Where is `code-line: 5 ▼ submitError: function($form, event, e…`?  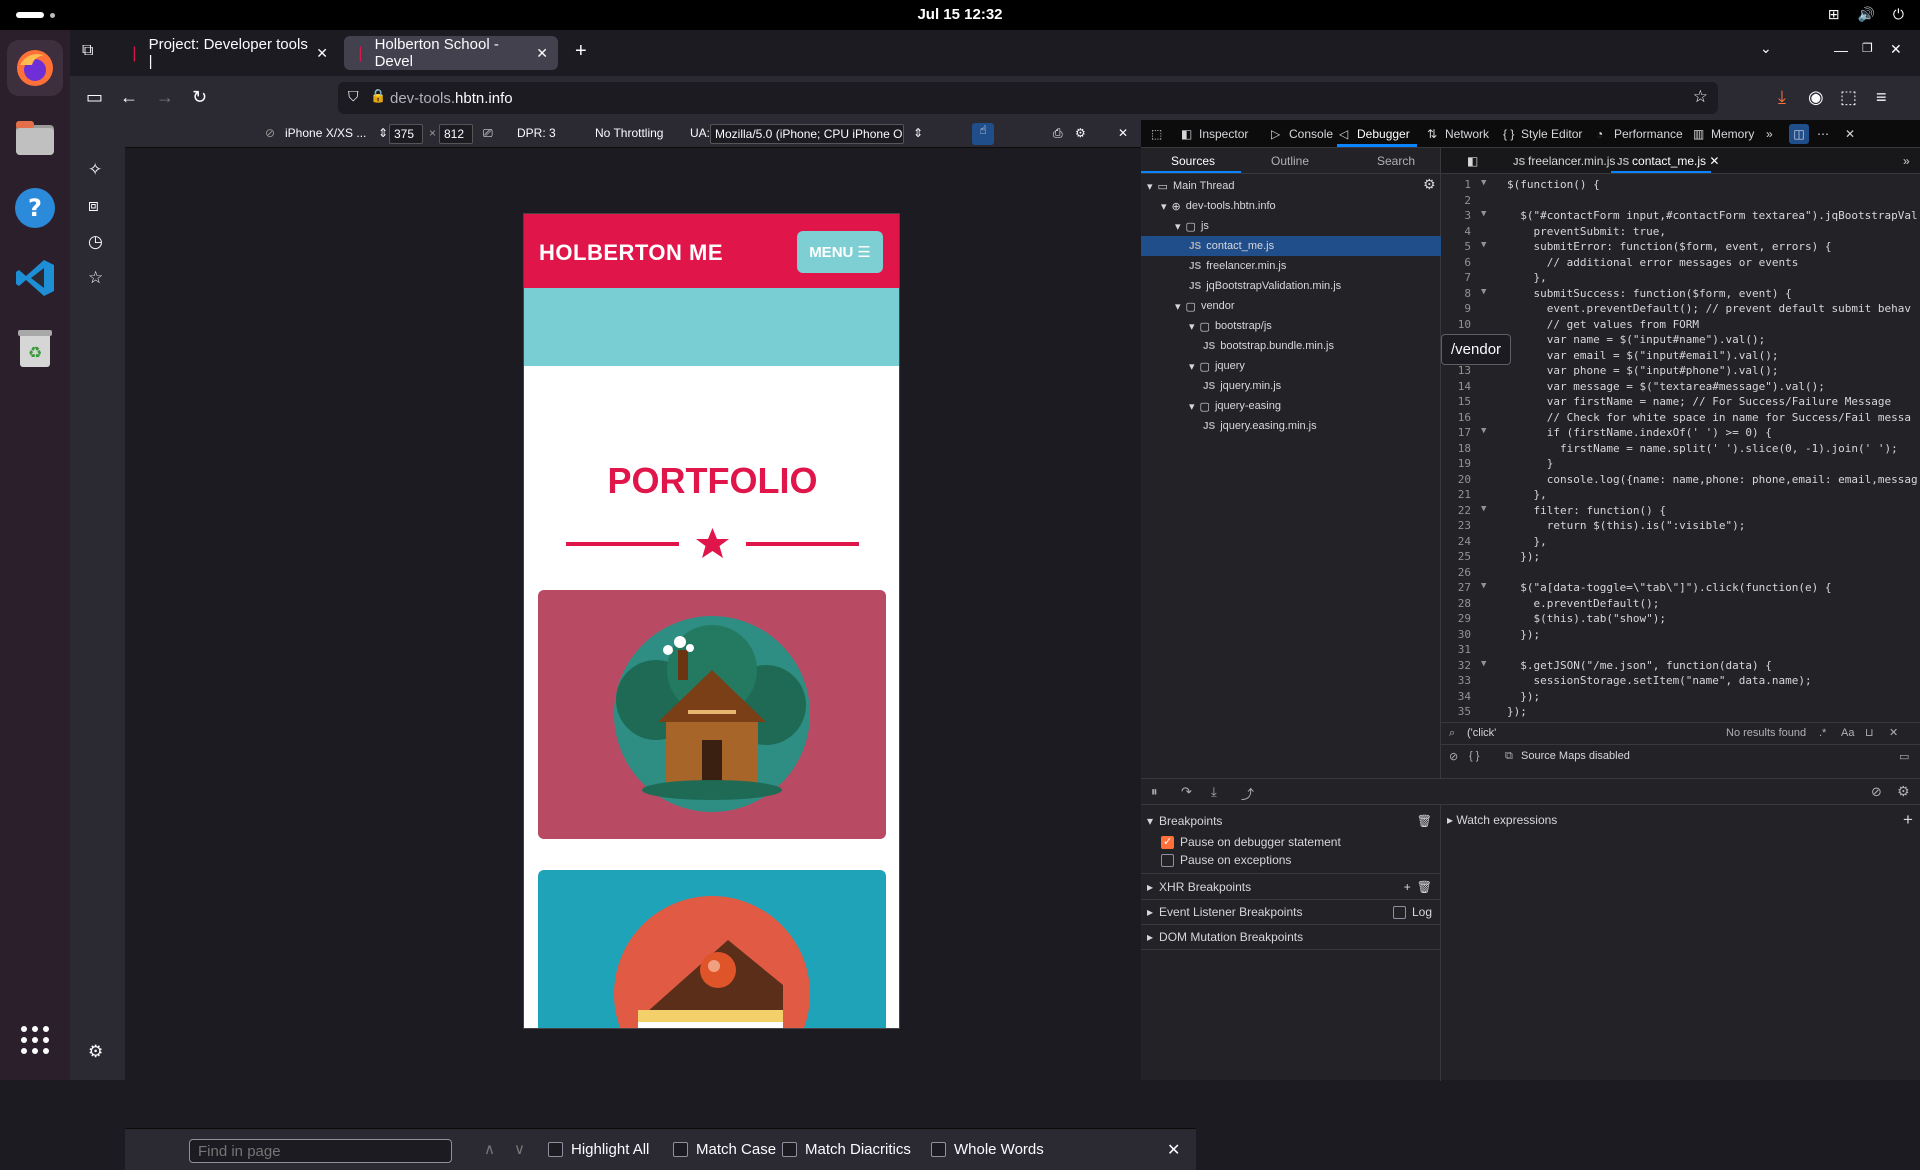 code-line: 5 ▼ submitError: function($form, event, e… is located at coordinates (1680, 248).